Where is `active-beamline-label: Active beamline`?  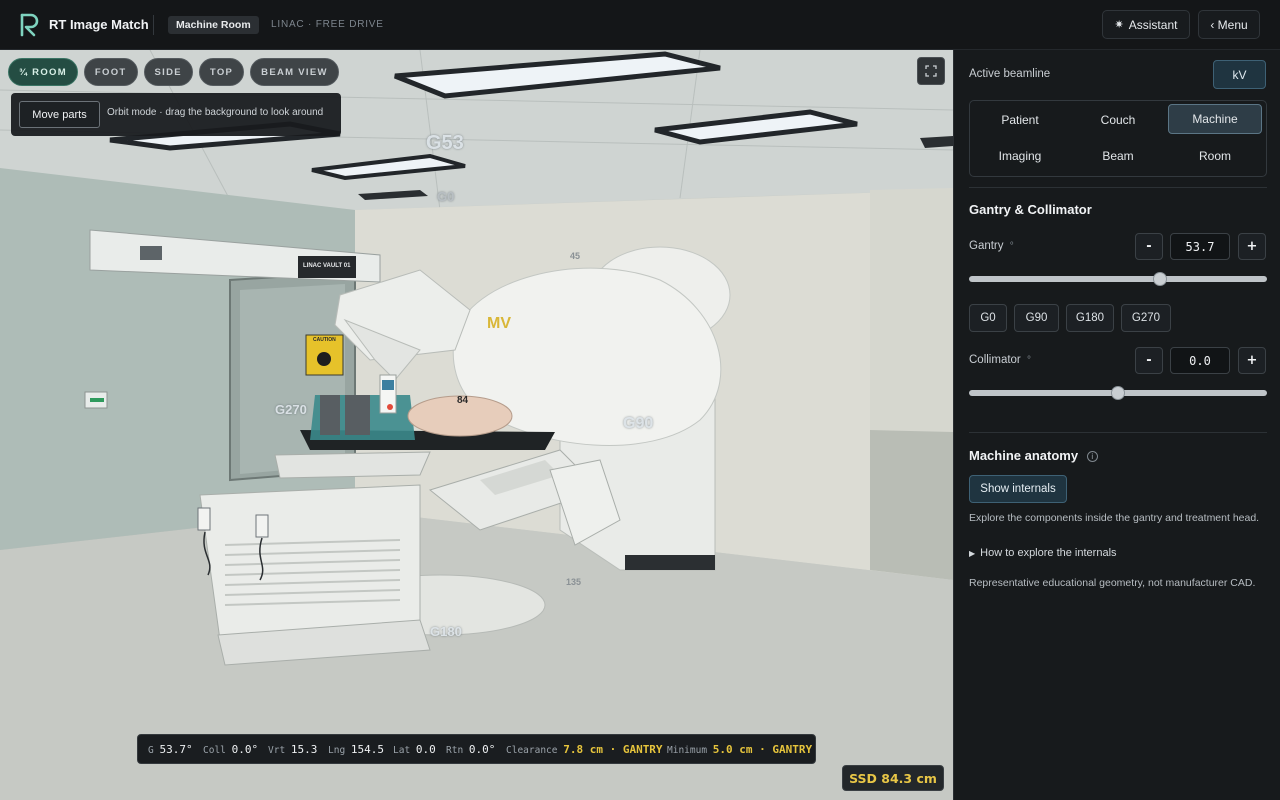
active-beamline-label: Active beamline is located at coordinates (1010, 74).